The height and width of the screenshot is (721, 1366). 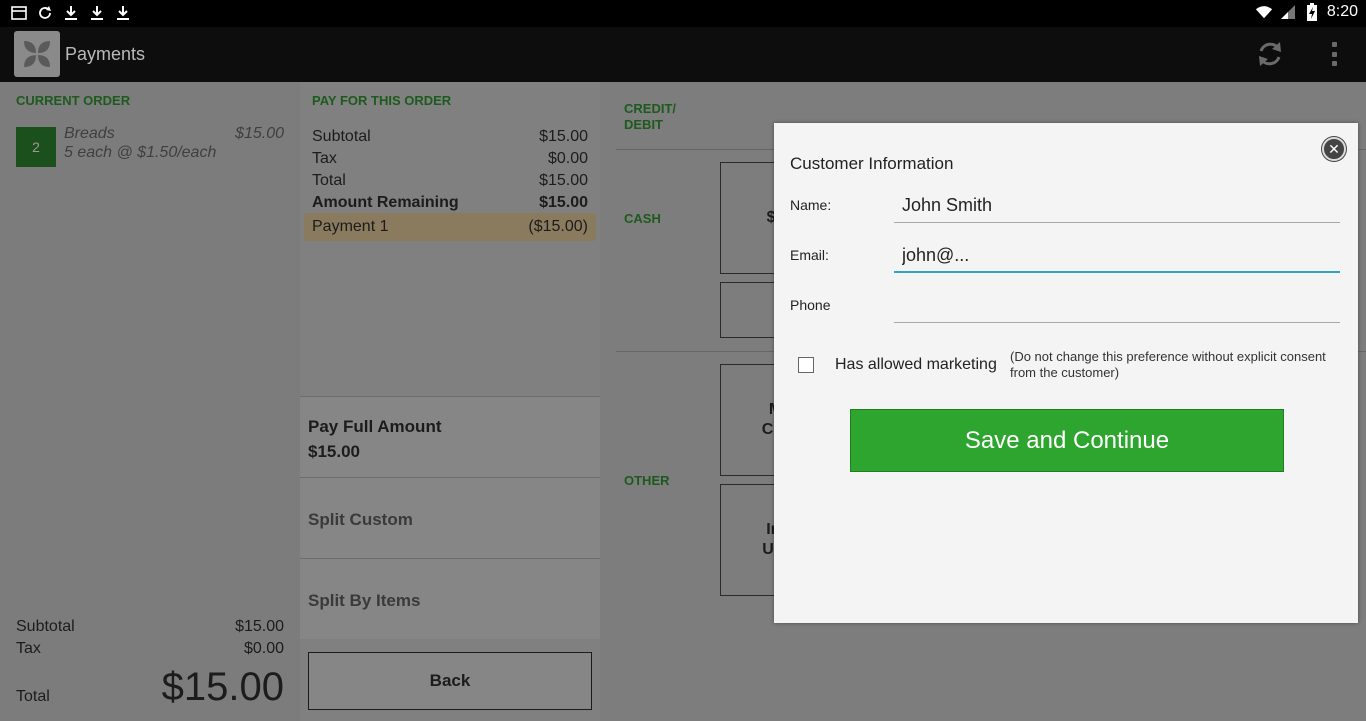 What do you see at coordinates (1117, 206) in the screenshot?
I see `name-field` at bounding box center [1117, 206].